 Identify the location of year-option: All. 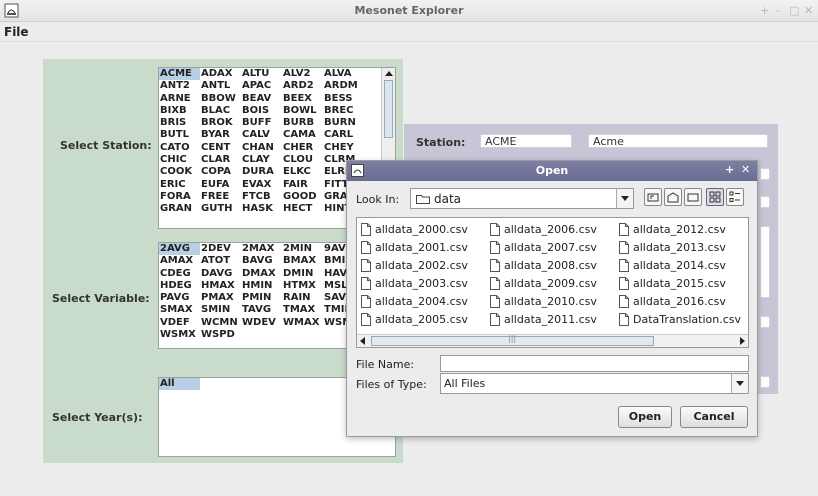
(179, 384).